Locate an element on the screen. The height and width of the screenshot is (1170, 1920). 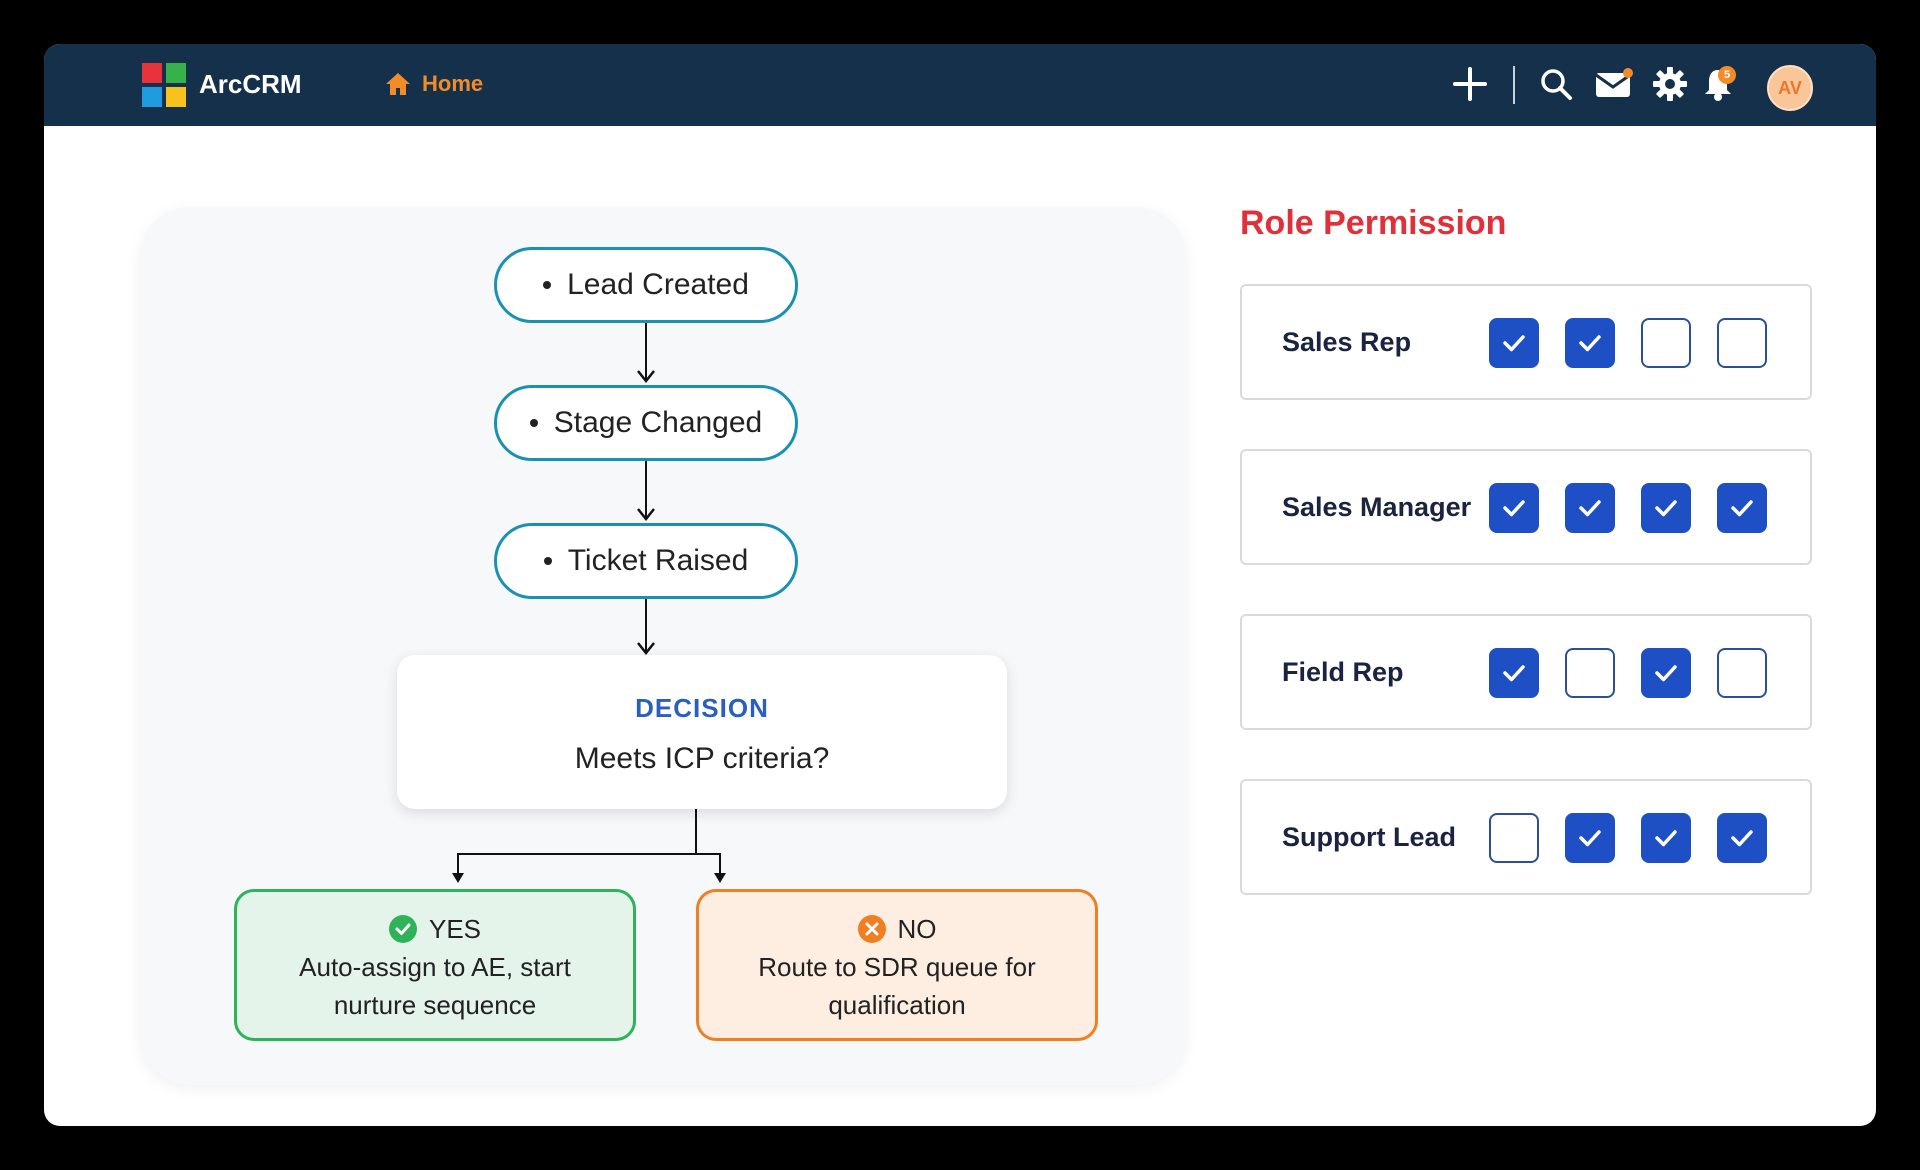
flow-step-lead-created: Lead Created is located at coordinates (646, 285).